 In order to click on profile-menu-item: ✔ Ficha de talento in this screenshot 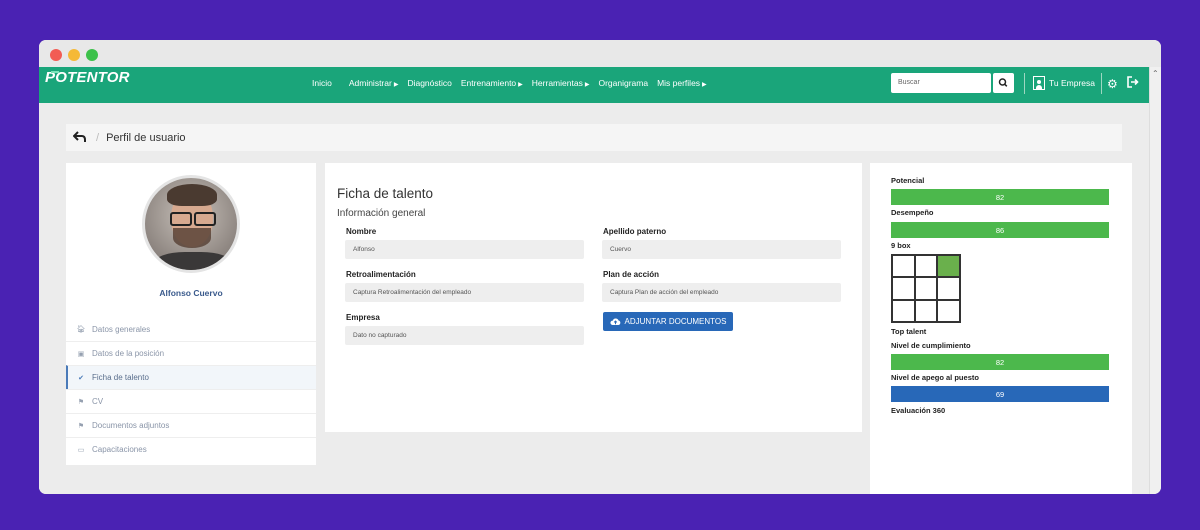, I will do `click(191, 377)`.